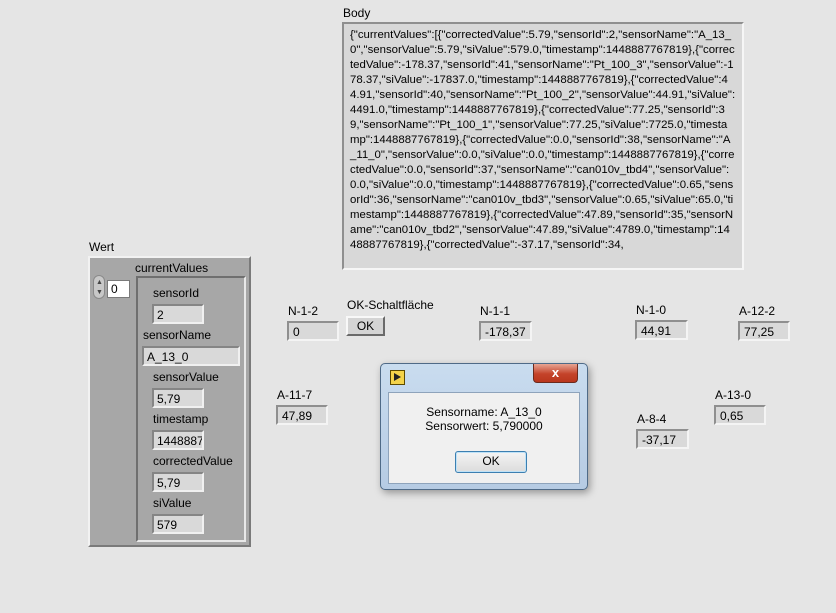  Describe the element at coordinates (757, 311) in the screenshot. I see `a-12-2-label: A-12-2` at that location.